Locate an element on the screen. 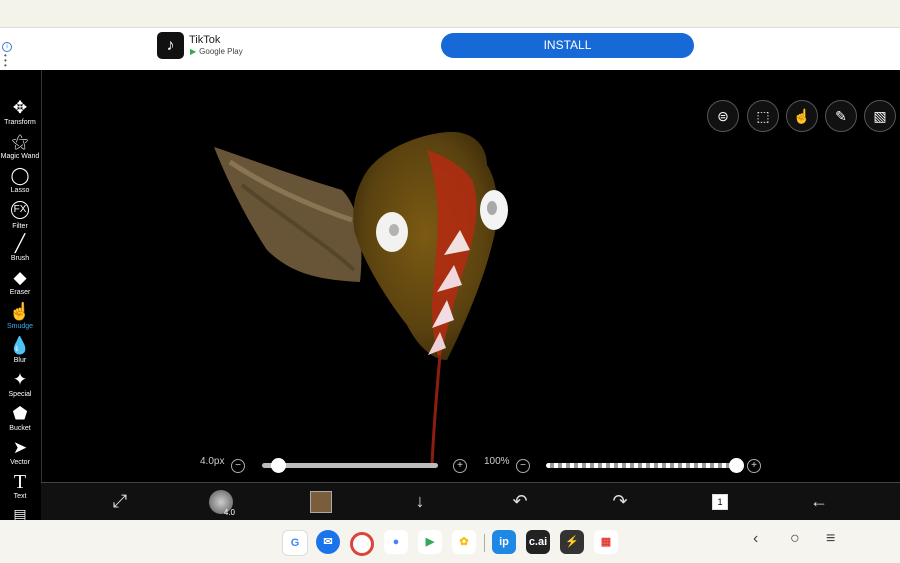 The height and width of the screenshot is (563, 900). color-swatch-button is located at coordinates (321, 501).